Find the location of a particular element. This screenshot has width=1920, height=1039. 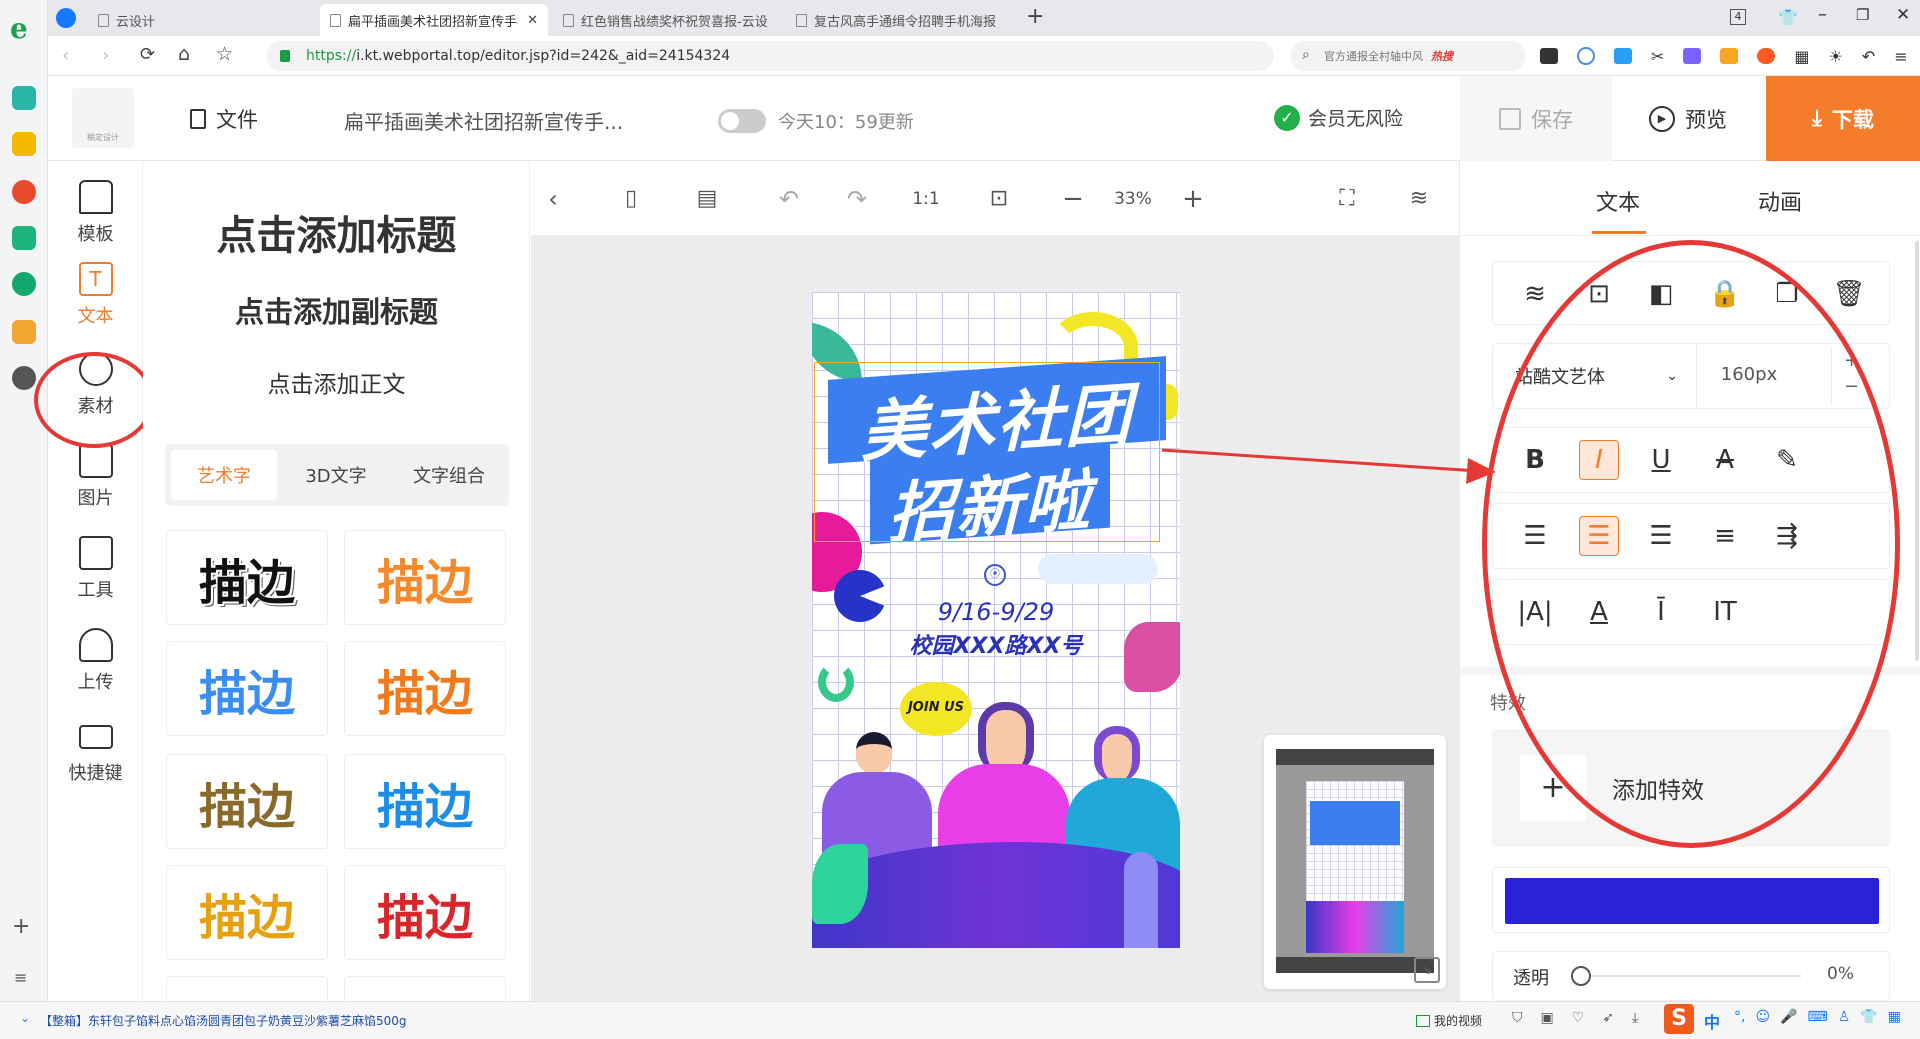

sidebar-item-shortcuts: 快捷键 is located at coordinates (95, 755).